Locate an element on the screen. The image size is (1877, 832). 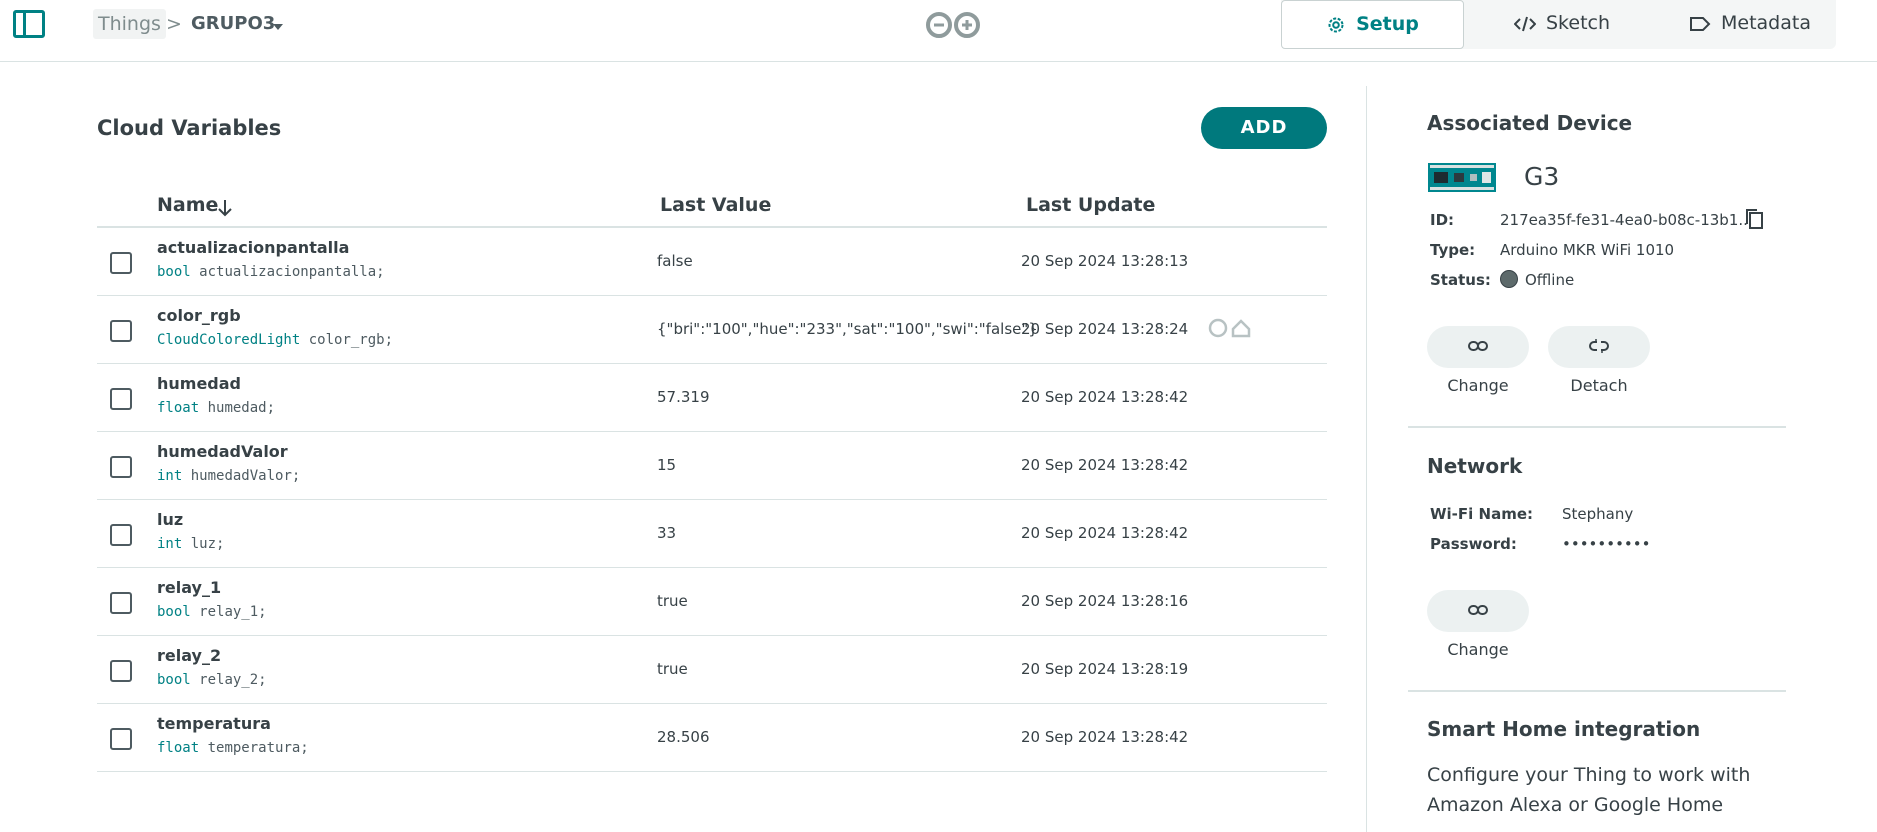
tag-icon is located at coordinates (1700, 23).